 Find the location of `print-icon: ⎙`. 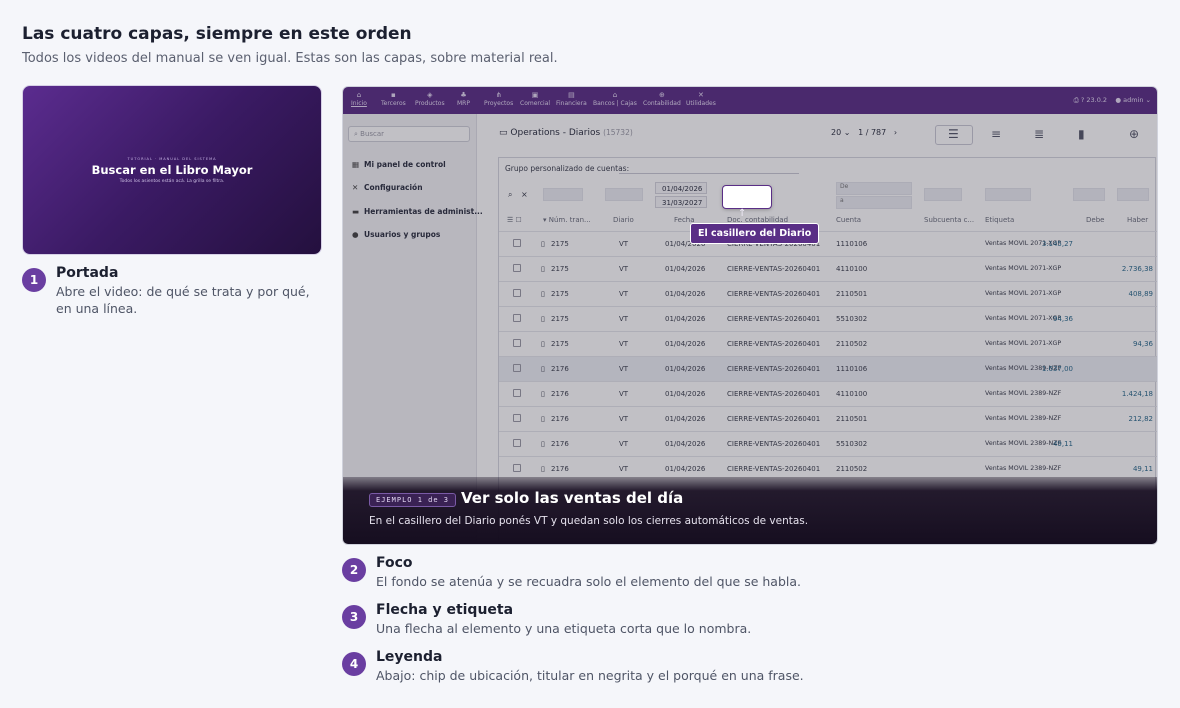

print-icon: ⎙ is located at coordinates (1076, 100).